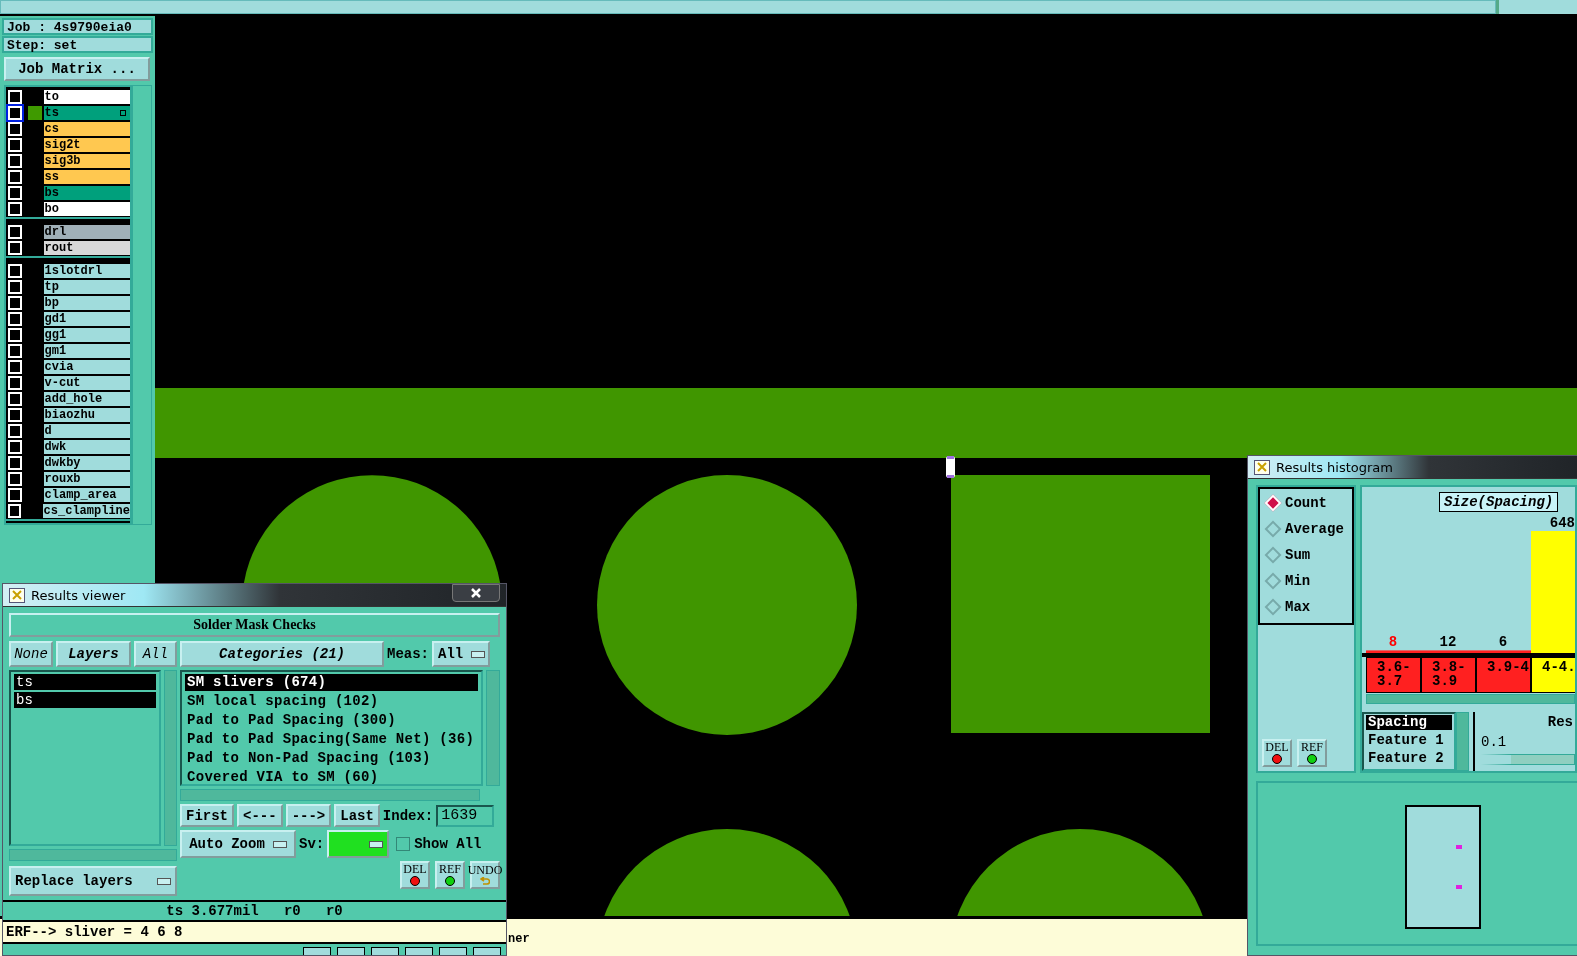 The width and height of the screenshot is (1577, 956). What do you see at coordinates (260, 815) in the screenshot?
I see `previous-button: <---` at bounding box center [260, 815].